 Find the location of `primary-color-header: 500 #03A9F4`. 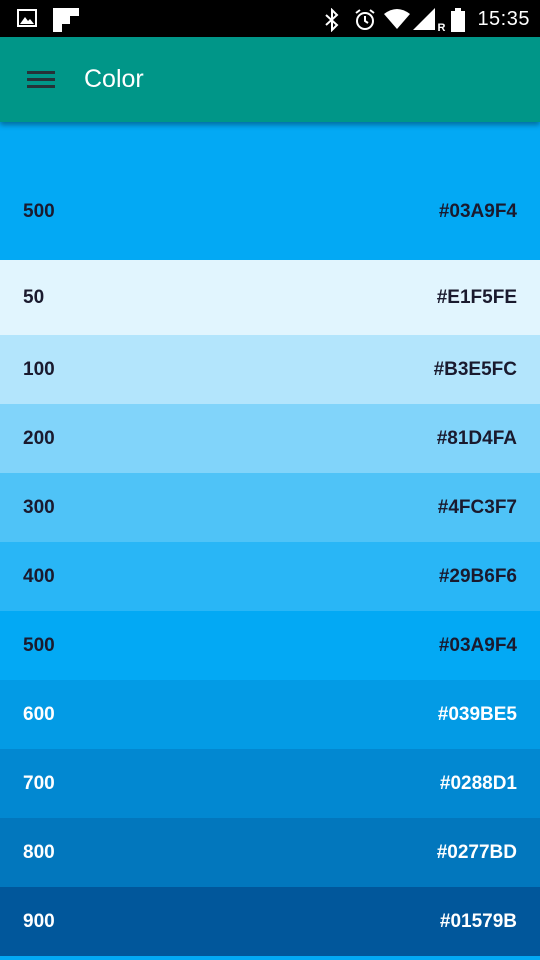

primary-color-header: 500 #03A9F4 is located at coordinates (270, 191).